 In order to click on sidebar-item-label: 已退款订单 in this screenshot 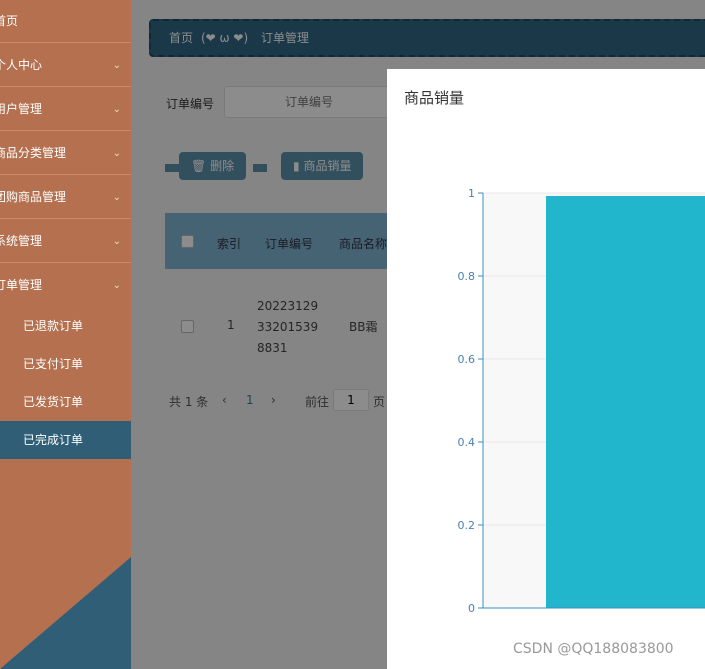, I will do `click(53, 326)`.